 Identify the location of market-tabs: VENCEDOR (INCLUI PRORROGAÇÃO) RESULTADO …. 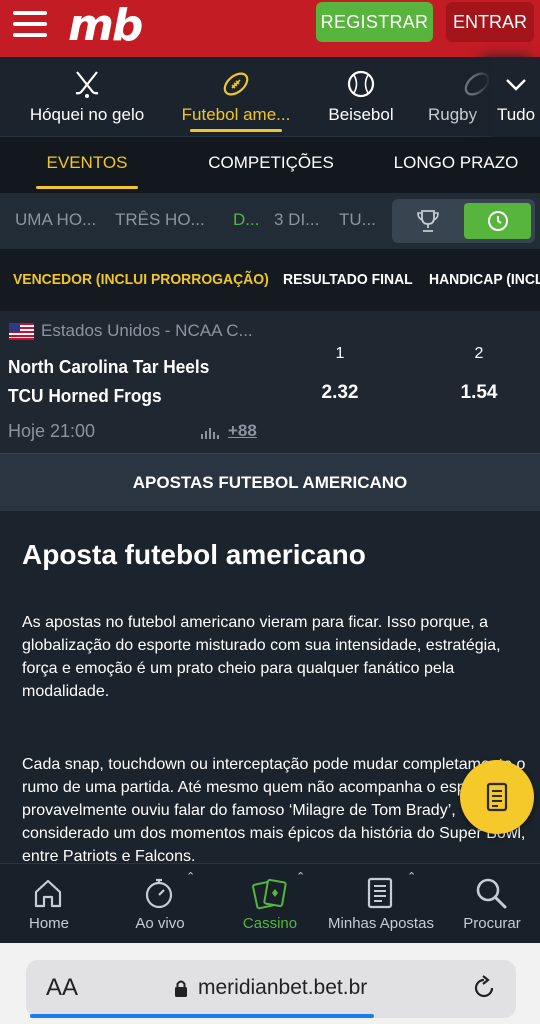
(270, 280).